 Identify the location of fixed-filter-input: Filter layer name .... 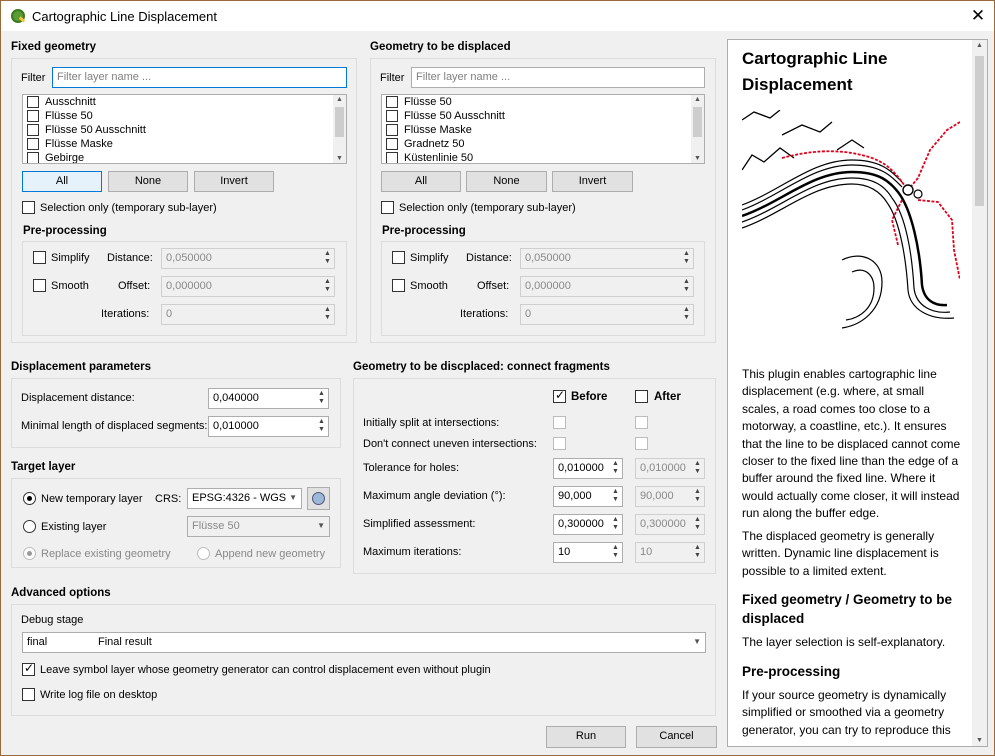
(199, 77).